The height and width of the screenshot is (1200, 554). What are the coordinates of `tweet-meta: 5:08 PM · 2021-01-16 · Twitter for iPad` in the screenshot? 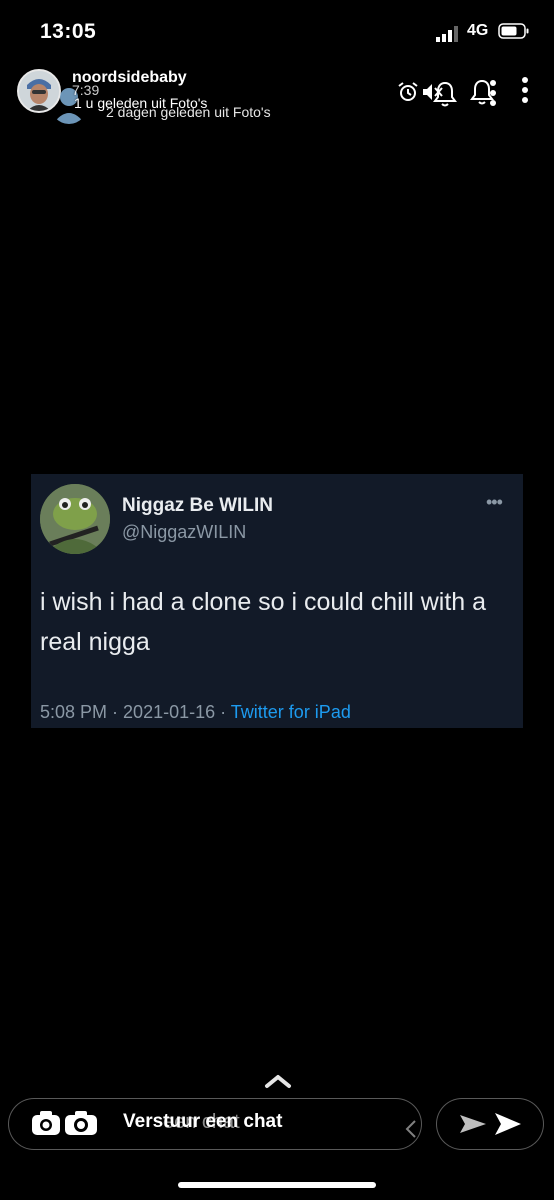 It's located at (195, 712).